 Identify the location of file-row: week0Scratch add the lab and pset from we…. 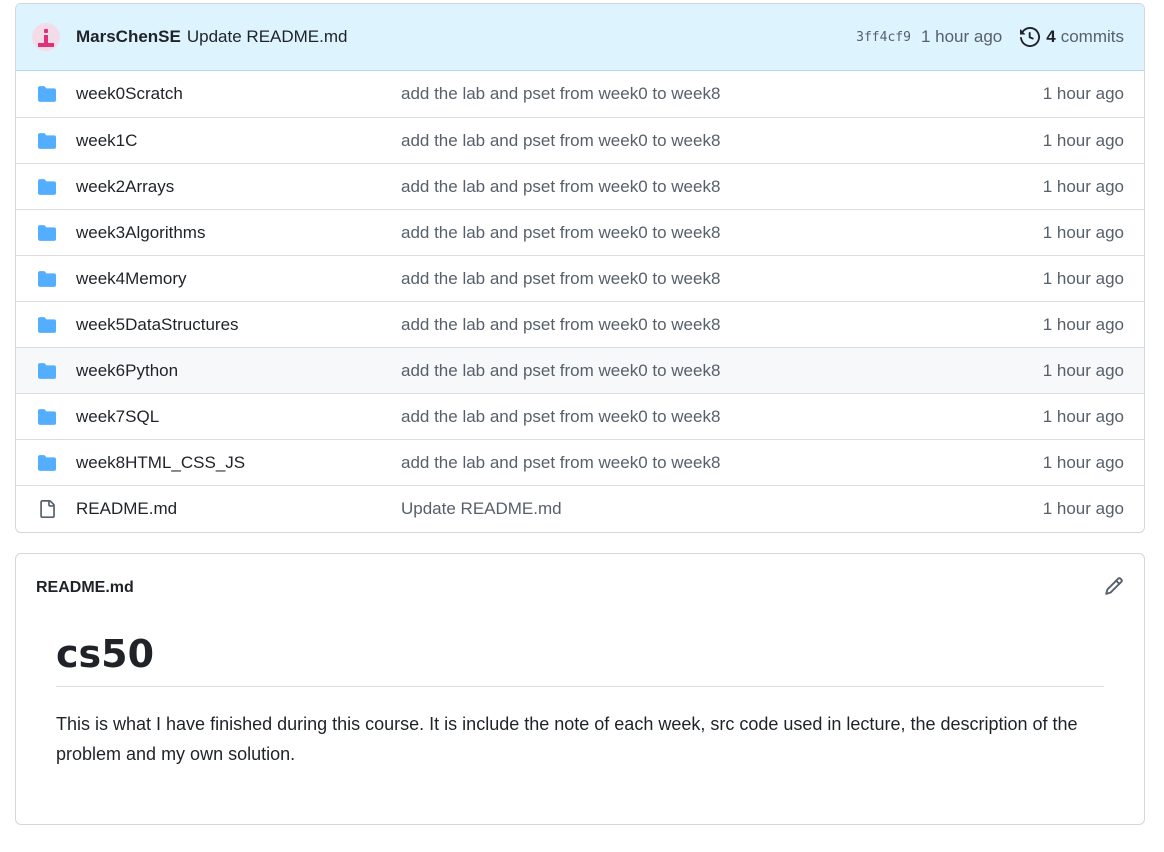
(580, 94).